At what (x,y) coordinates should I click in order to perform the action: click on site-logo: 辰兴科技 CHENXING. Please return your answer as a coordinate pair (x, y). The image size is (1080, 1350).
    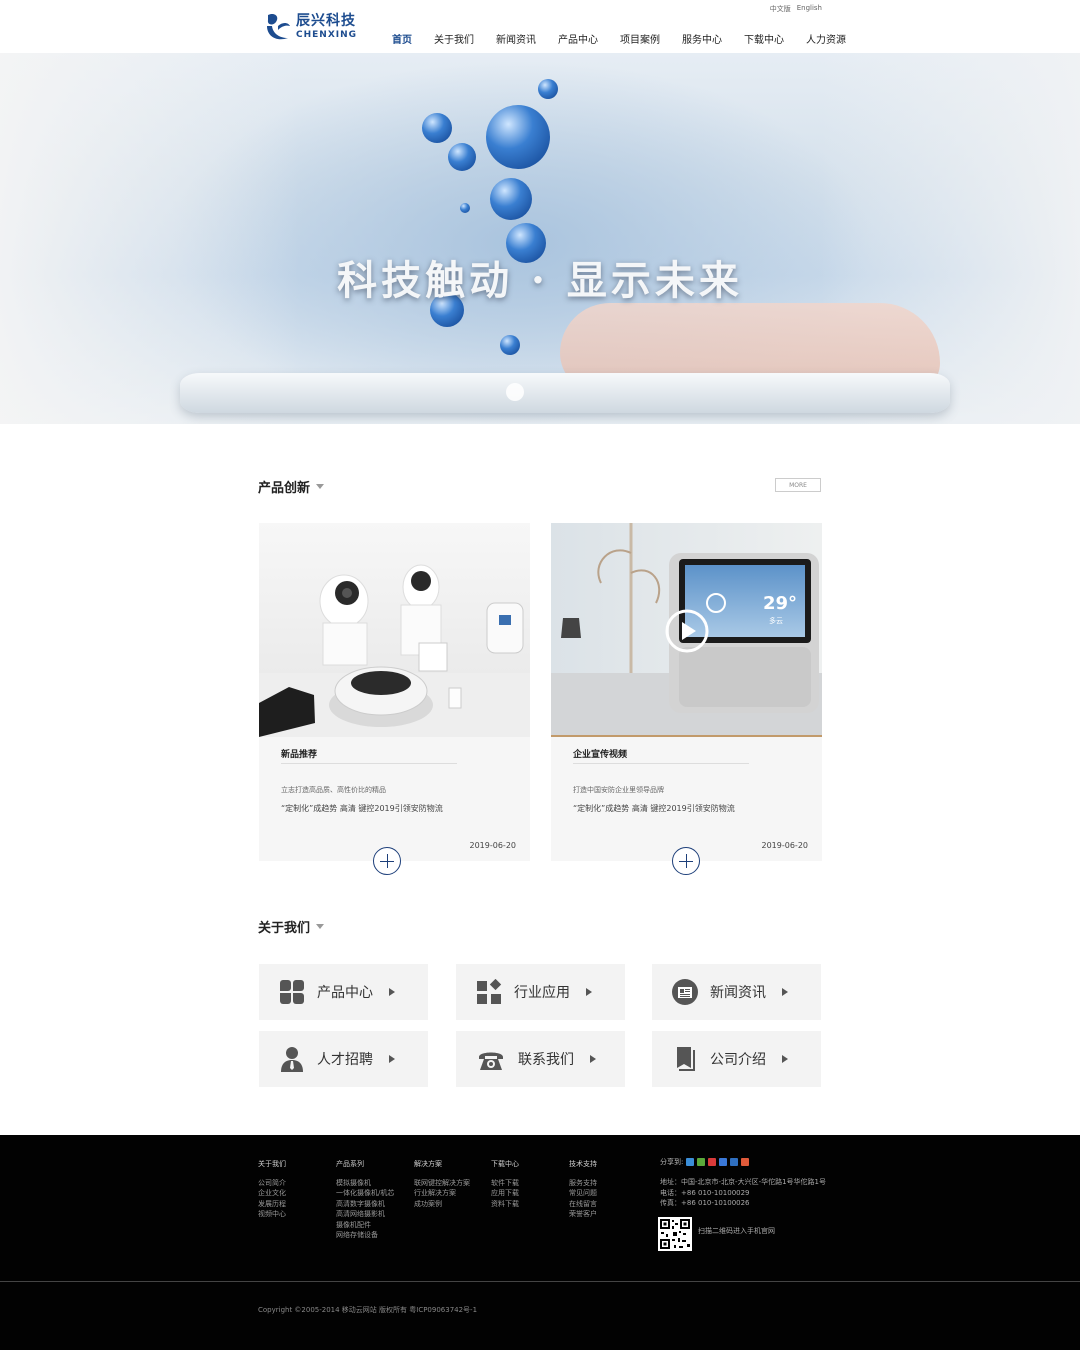
    Looking at the image, I should click on (310, 27).